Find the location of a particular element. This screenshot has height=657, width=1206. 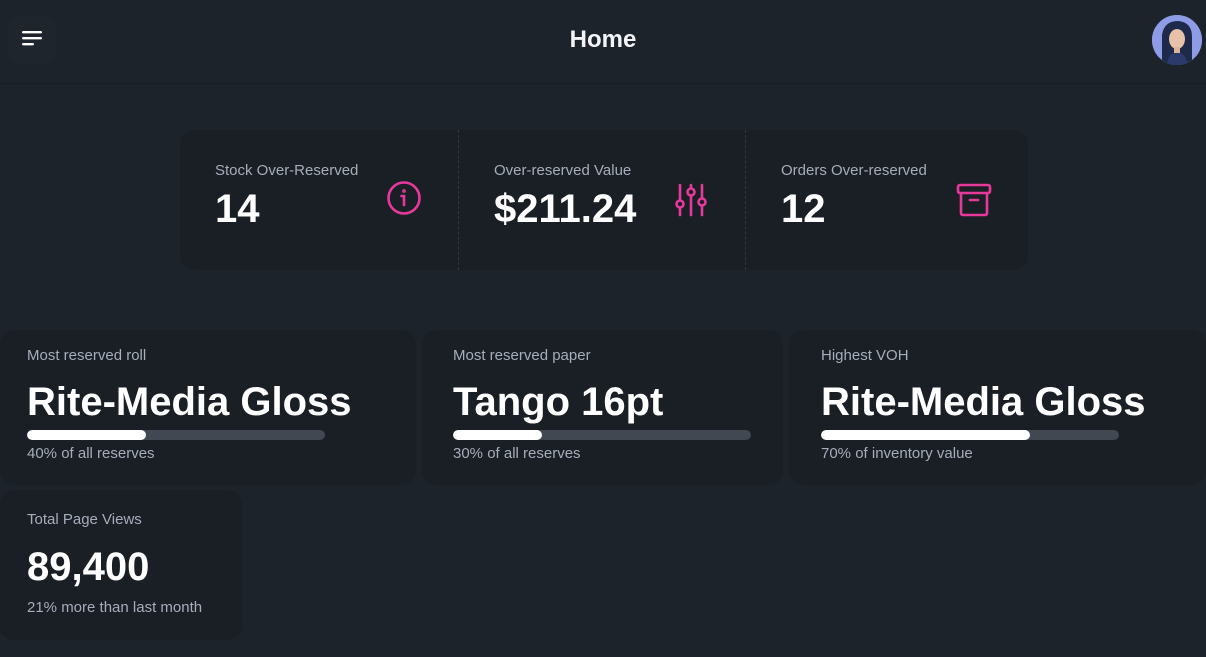

stat-over-reserved-value: Over-reserved Value $211.24 is located at coordinates (601, 200).